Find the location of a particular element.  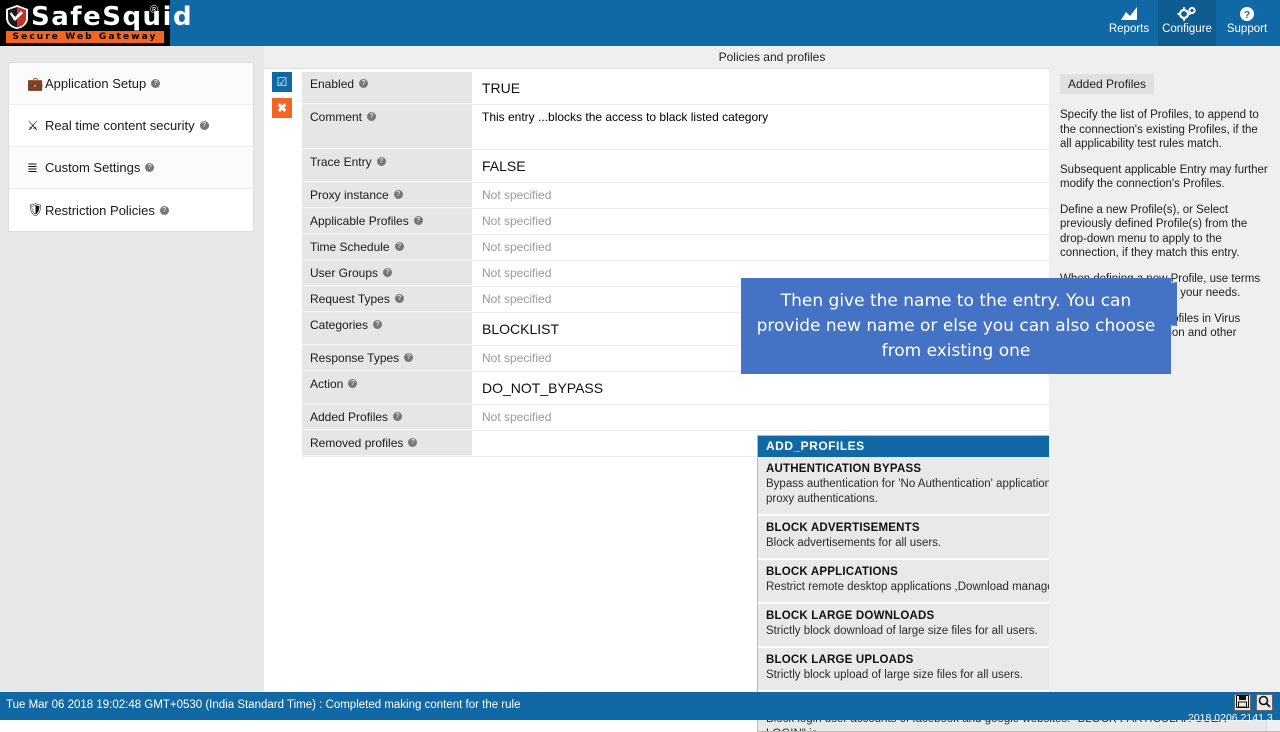

field-label: Request Types? is located at coordinates (387, 299).